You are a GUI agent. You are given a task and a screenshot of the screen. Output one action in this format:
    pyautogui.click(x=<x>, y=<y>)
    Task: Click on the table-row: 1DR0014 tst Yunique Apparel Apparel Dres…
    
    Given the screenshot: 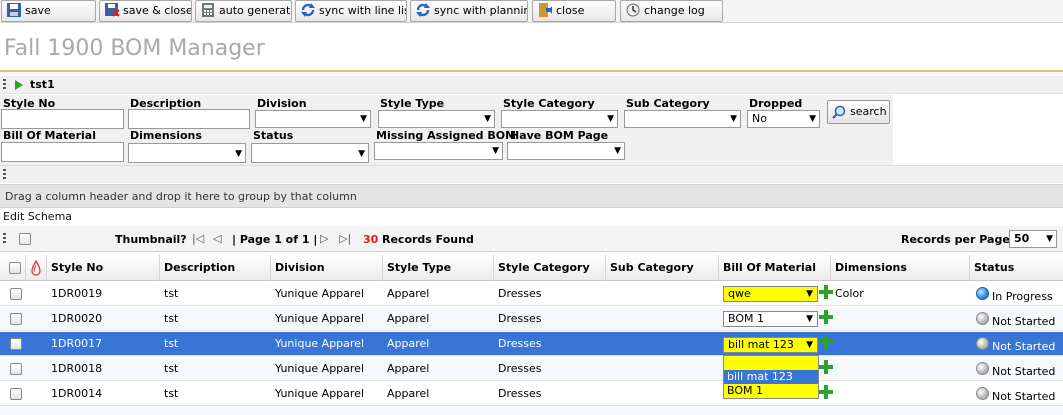 What is the action you would take?
    pyautogui.click(x=531, y=394)
    